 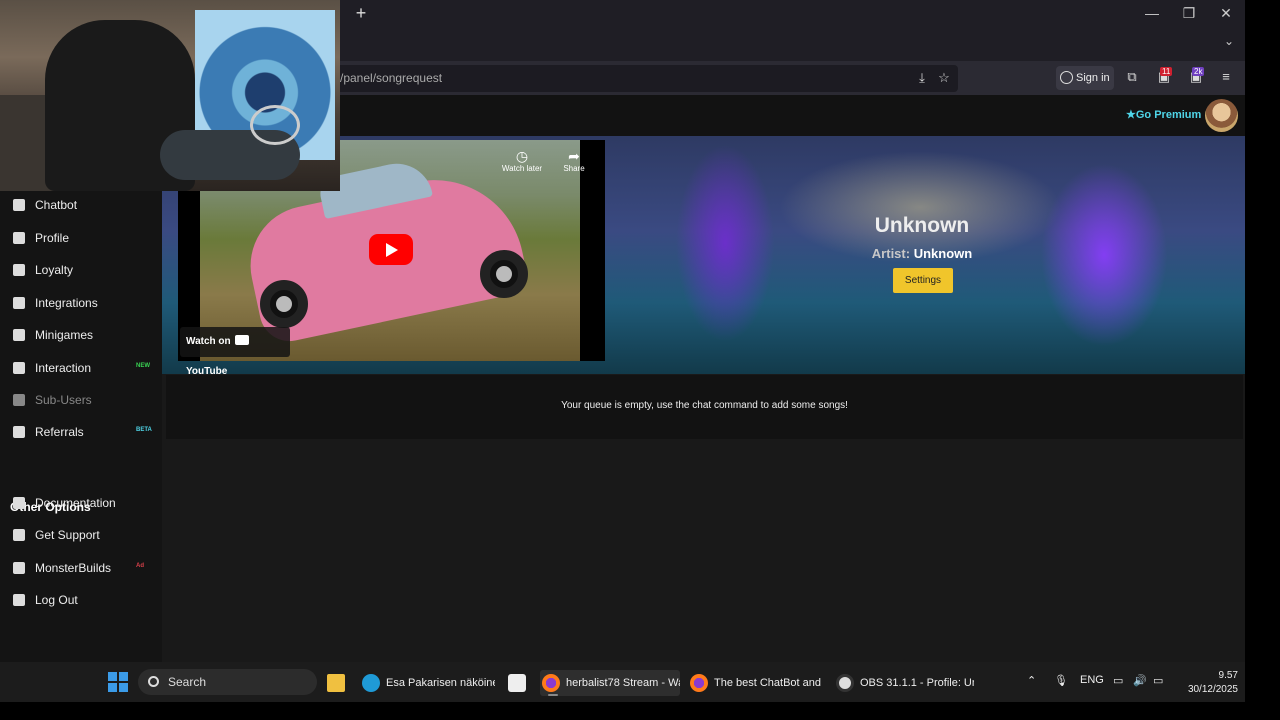 I want to click on sidebar-item-label: Documentation, so click(x=75, y=503).